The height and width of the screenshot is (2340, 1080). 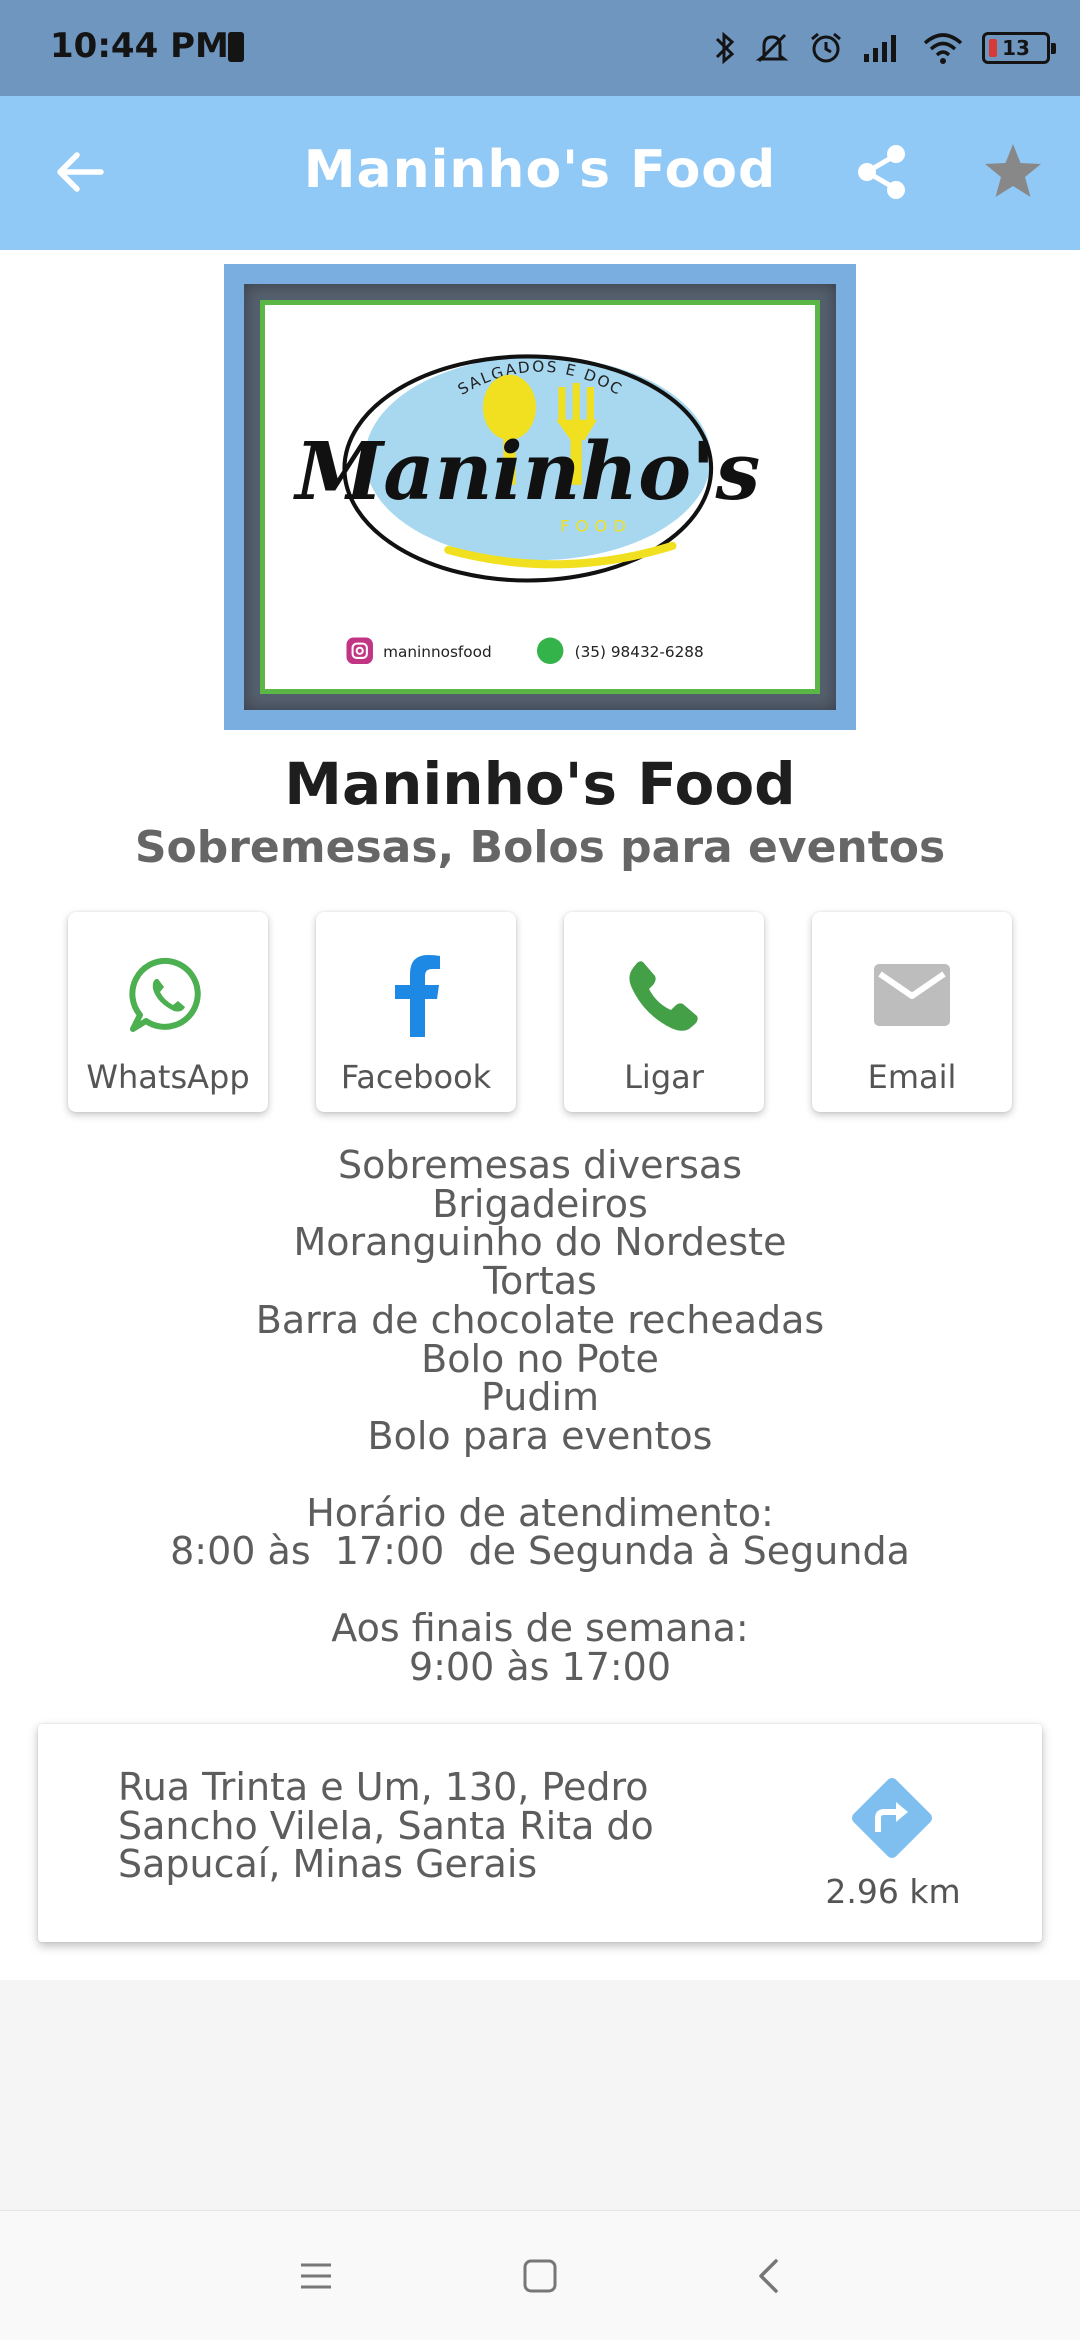 I want to click on email-icon, so click(x=912, y=995).